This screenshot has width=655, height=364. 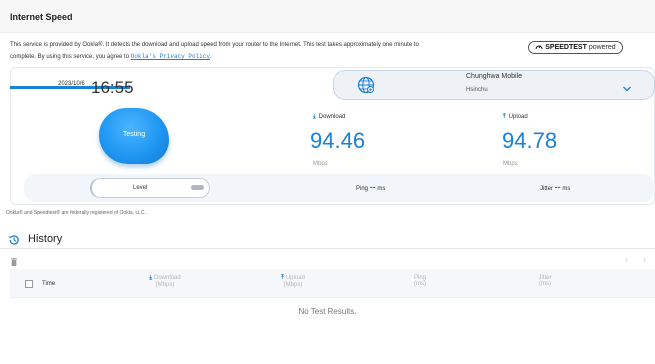 I want to click on select-all-checkbox, so click(x=29, y=284).